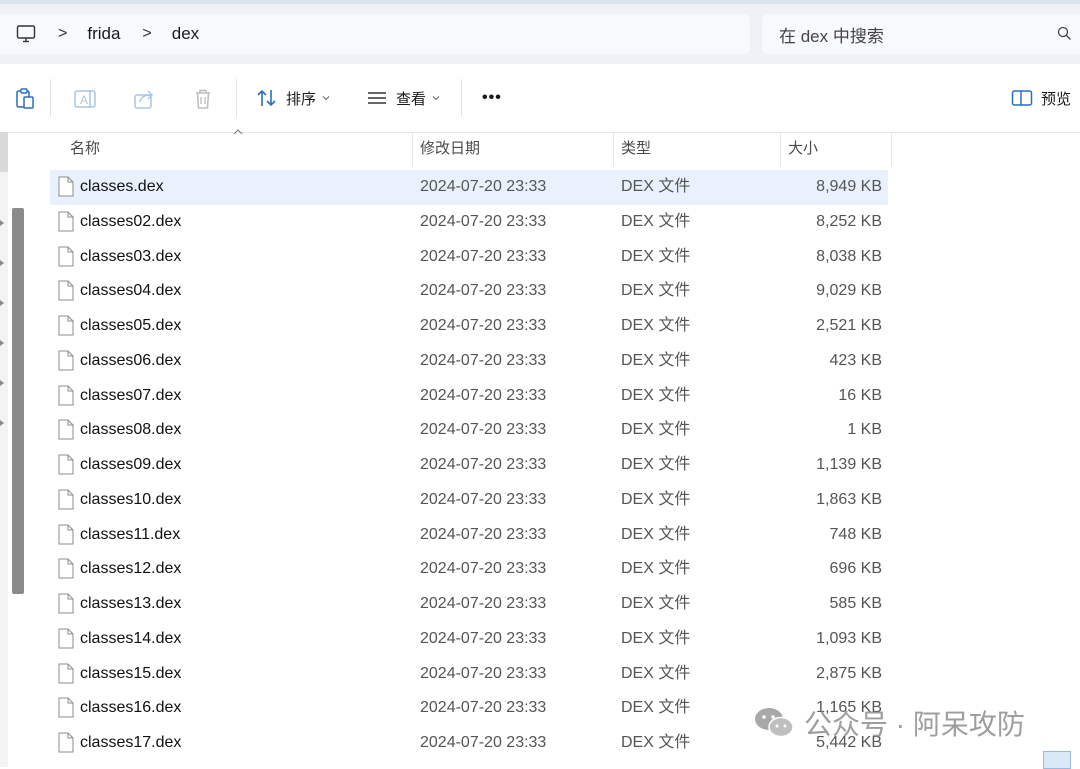 The height and width of the screenshot is (769, 1080). Describe the element at coordinates (849, 499) in the screenshot. I see `file-size: 1,863 KB` at that location.